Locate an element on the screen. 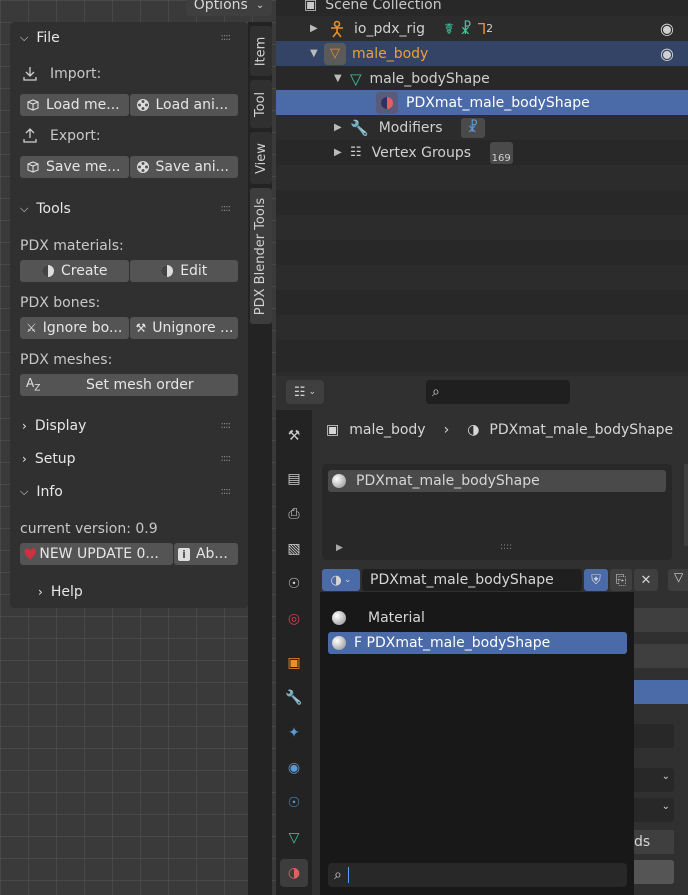  editor-type-dropdown: ☷ ⌄ is located at coordinates (305, 392).